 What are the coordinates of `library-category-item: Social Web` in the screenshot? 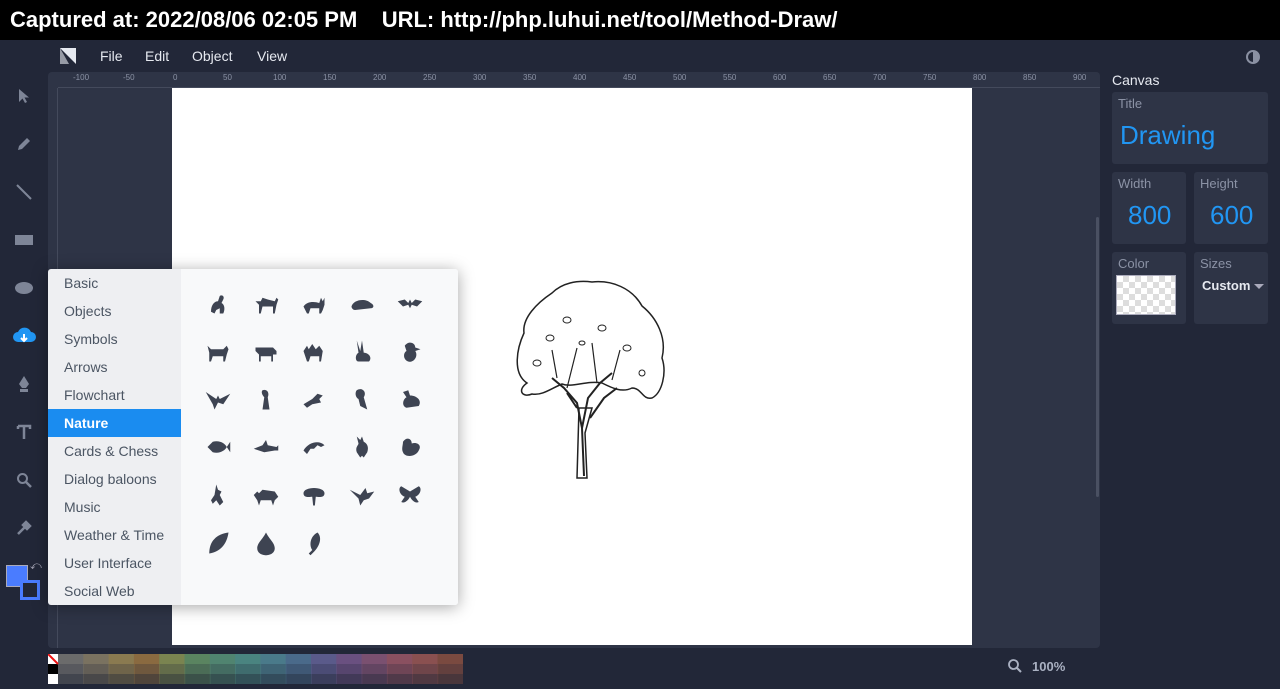 It's located at (114, 591).